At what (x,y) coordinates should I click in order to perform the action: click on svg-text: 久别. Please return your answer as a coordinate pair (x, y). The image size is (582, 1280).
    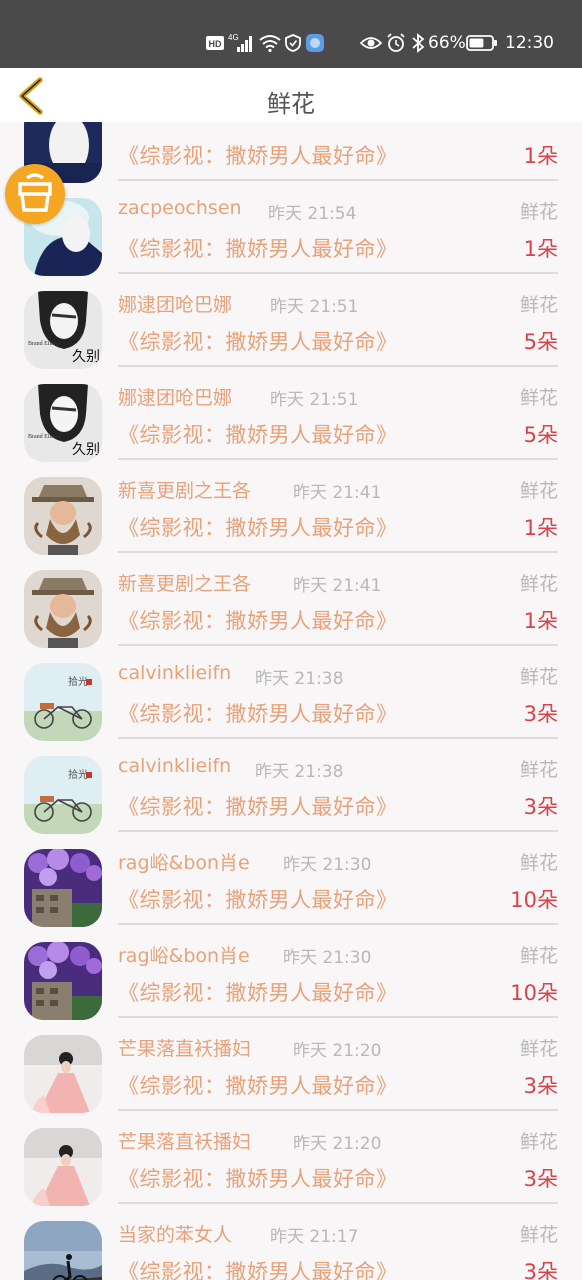
    Looking at the image, I should click on (86, 357).